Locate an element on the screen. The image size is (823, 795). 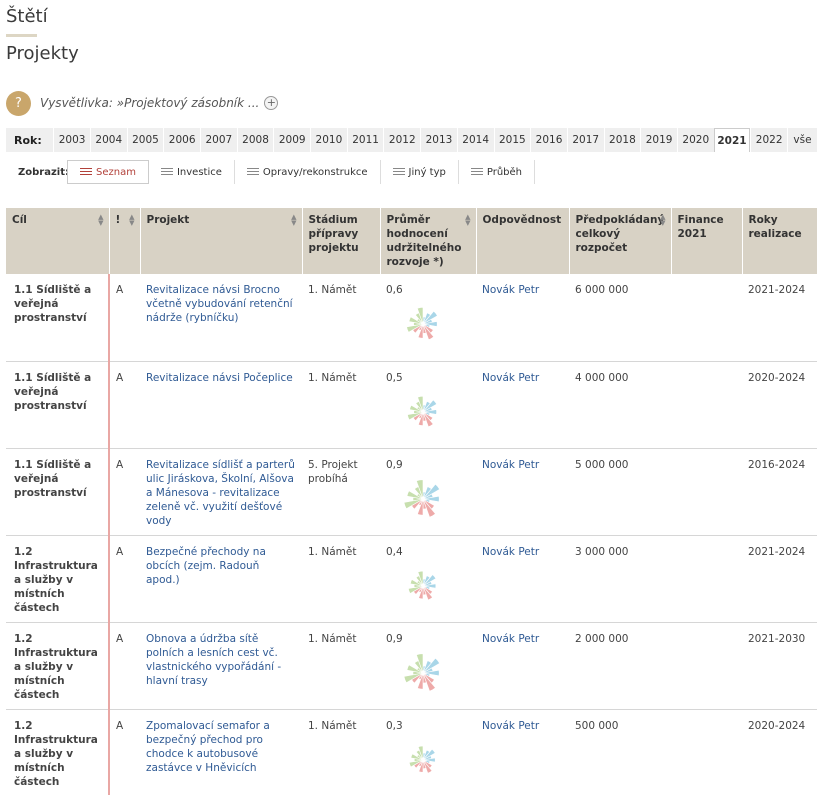
year-tab: 2003 is located at coordinates (71, 140).